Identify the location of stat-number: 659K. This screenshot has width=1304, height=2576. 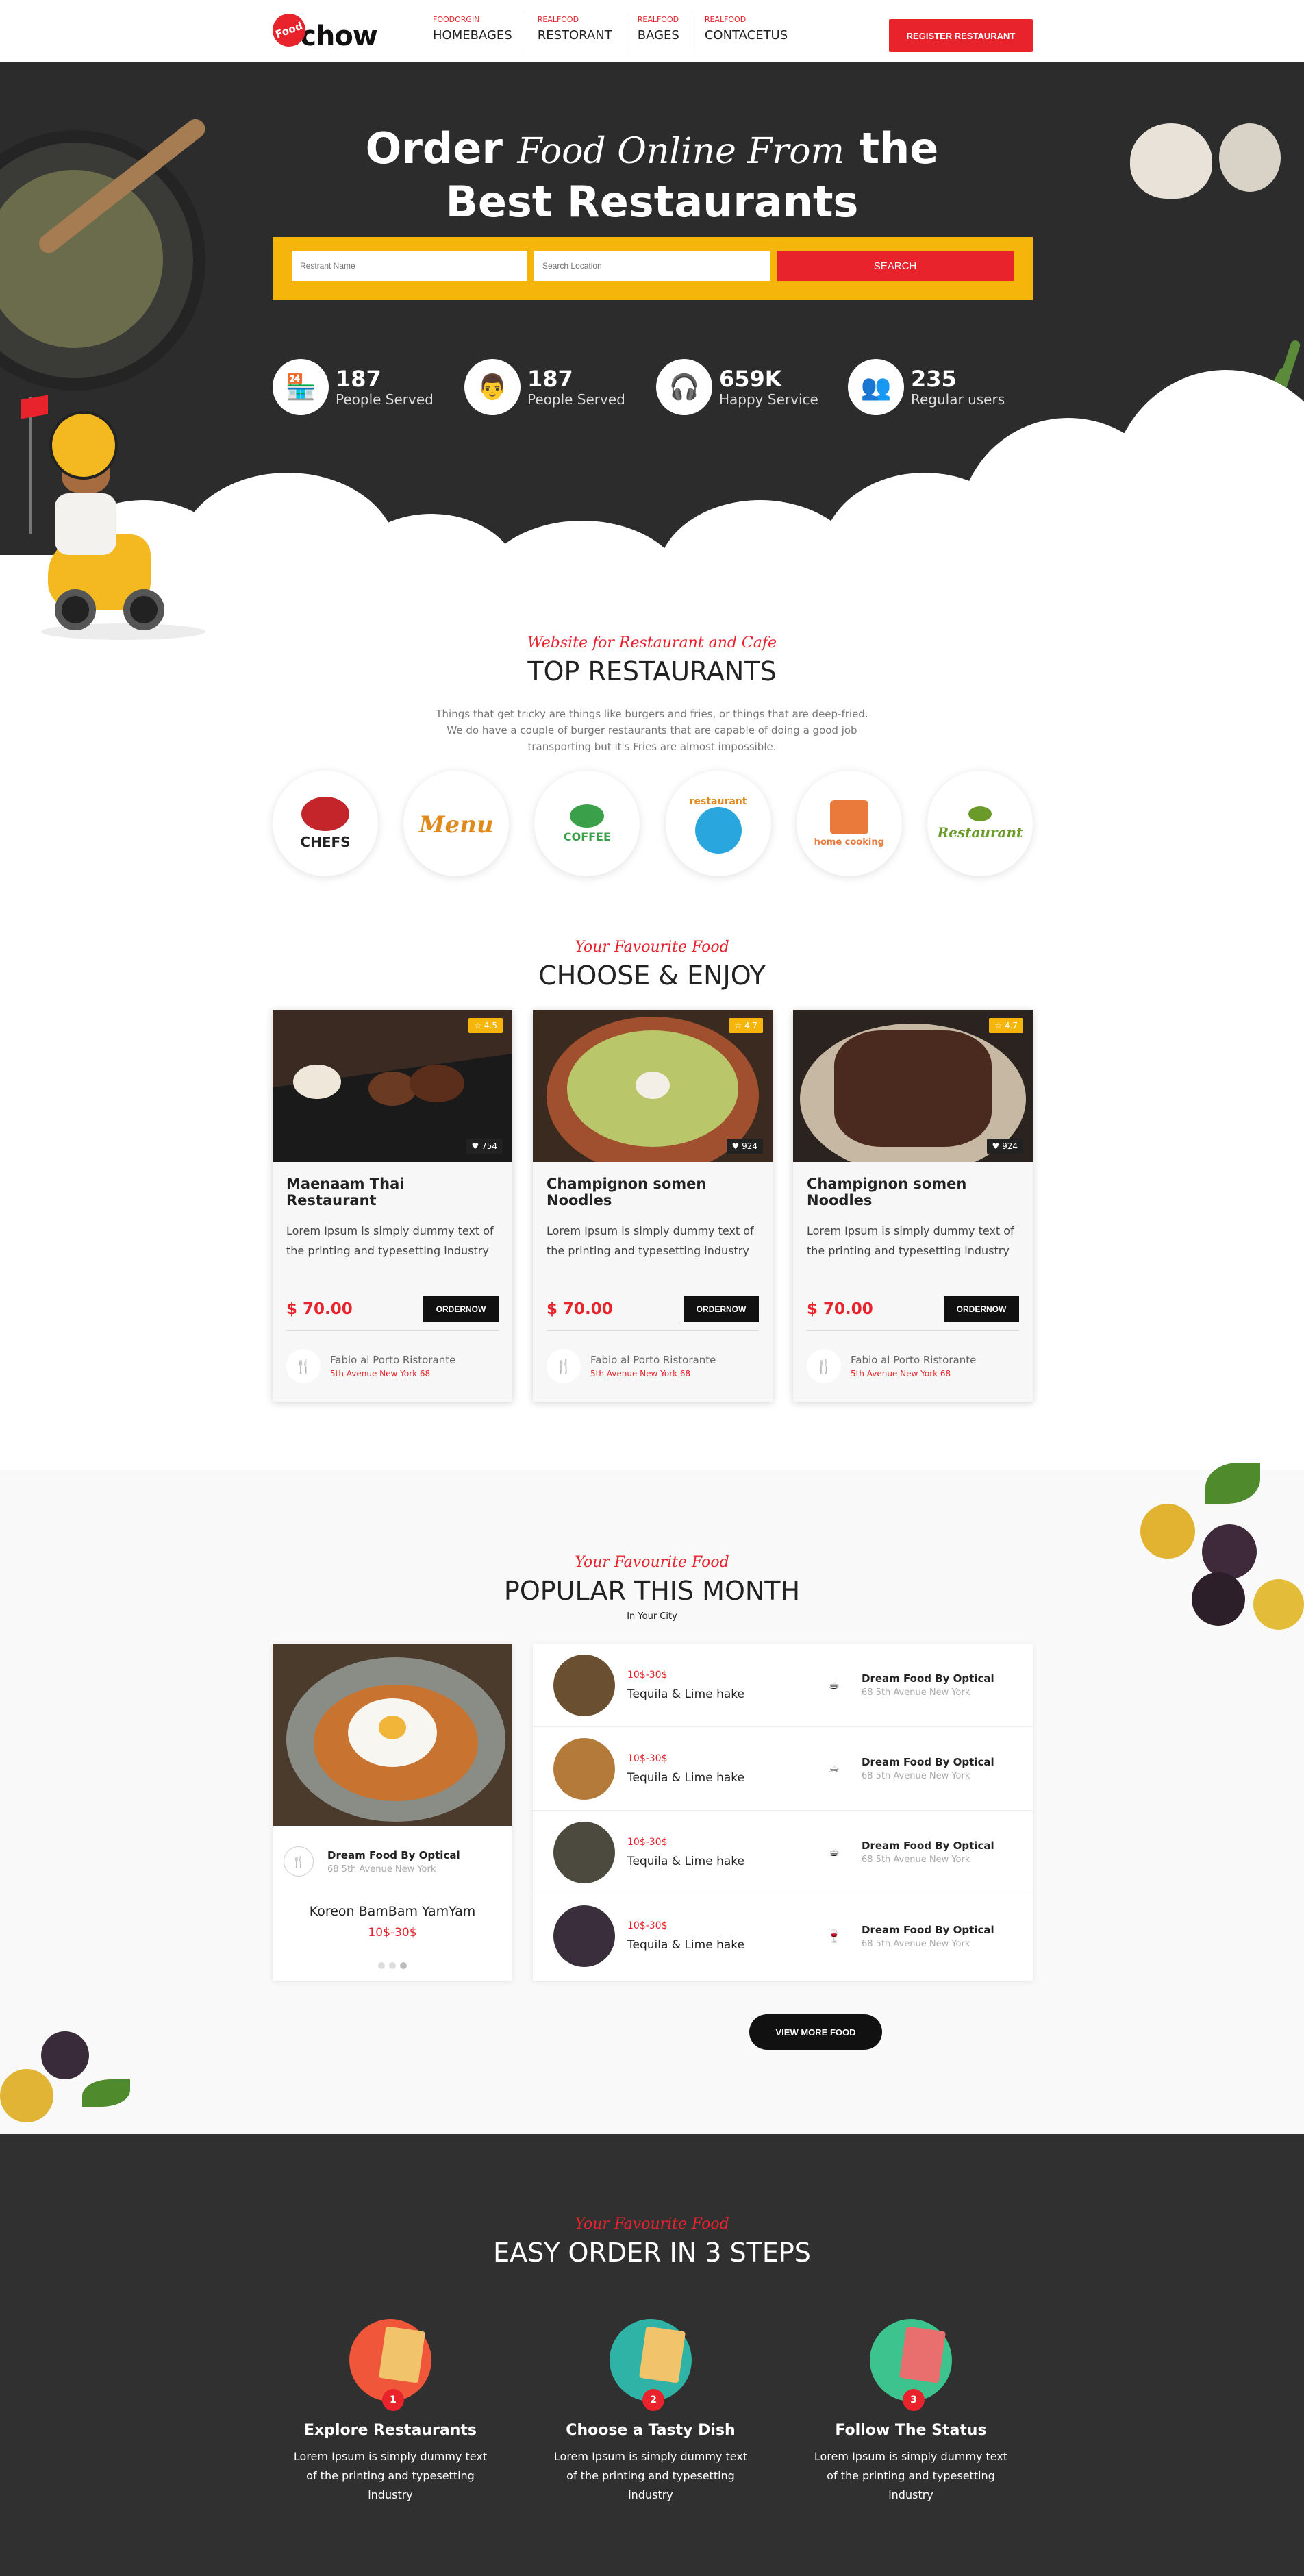
(751, 379).